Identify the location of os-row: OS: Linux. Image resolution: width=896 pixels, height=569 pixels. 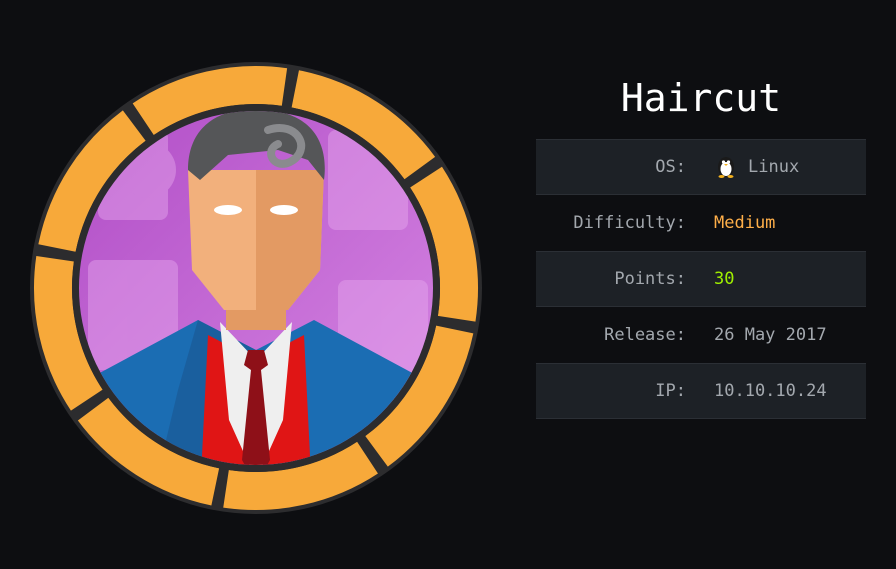
(701, 167).